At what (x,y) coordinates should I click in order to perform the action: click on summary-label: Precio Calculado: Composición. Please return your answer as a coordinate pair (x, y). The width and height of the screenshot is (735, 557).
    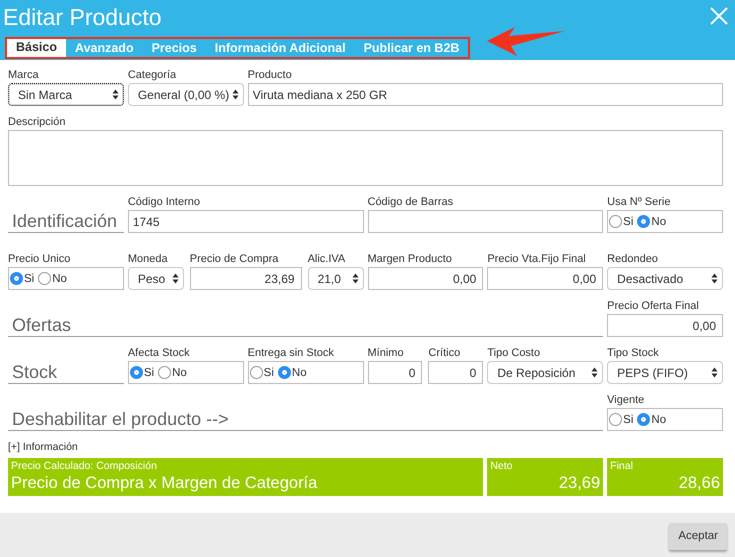
    Looking at the image, I should click on (84, 466).